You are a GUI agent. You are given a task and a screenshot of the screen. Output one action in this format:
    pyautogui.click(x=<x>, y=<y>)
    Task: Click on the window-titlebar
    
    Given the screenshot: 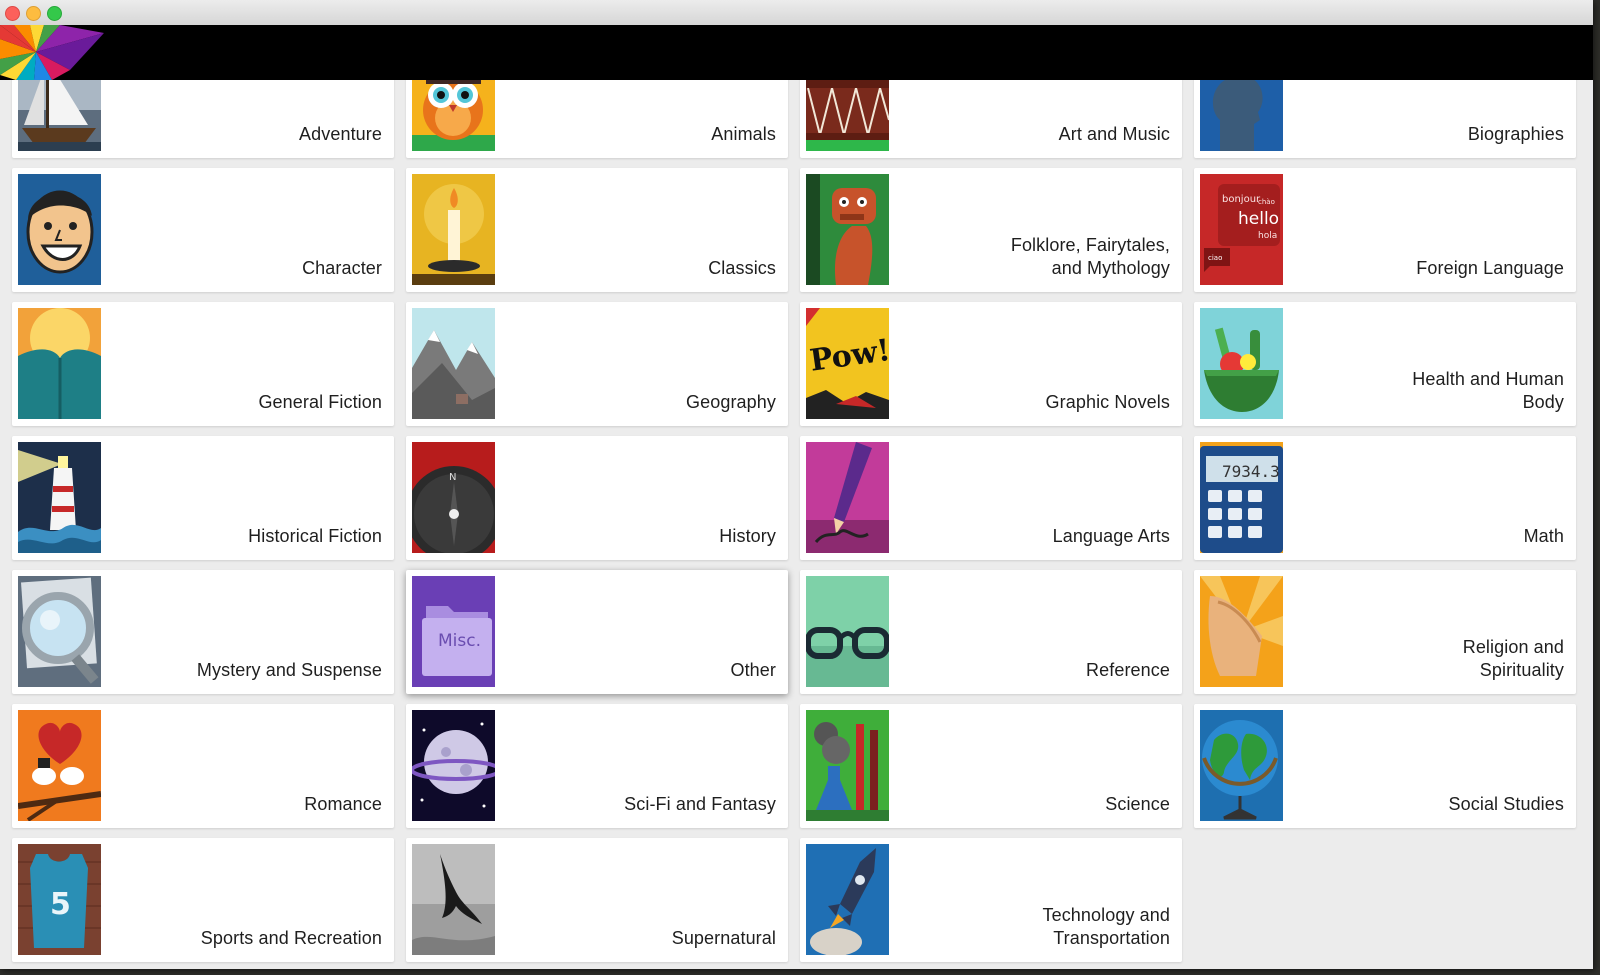 What is the action you would take?
    pyautogui.click(x=796, y=13)
    